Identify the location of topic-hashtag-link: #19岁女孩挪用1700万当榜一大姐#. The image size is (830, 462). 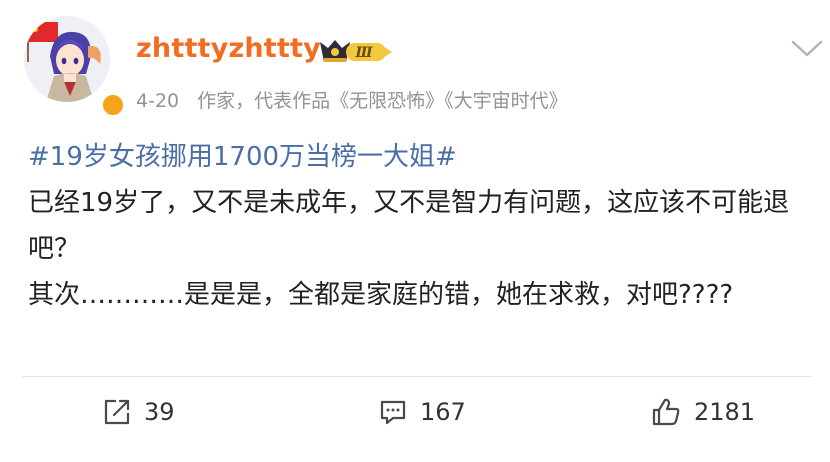
(242, 154).